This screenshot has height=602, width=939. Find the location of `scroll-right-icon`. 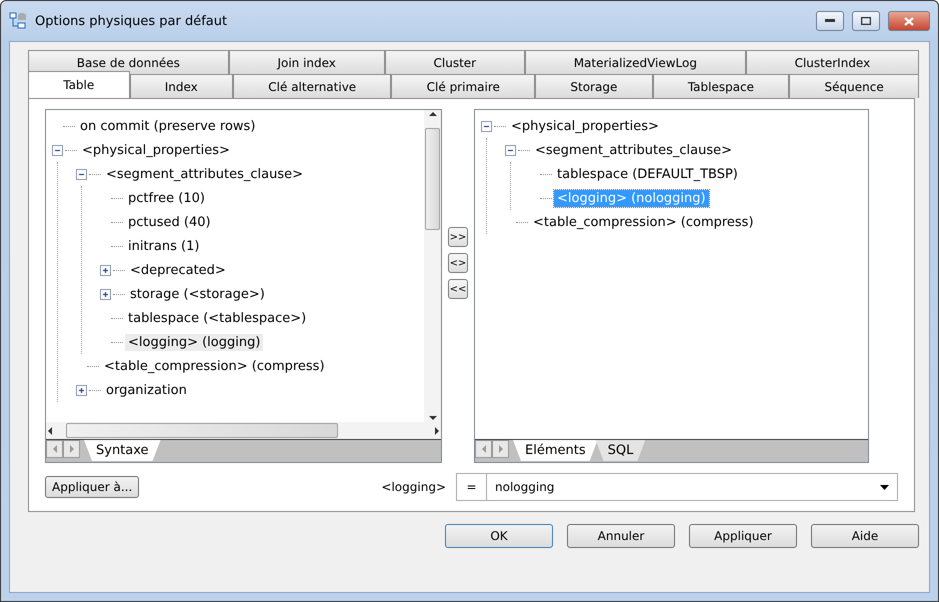

scroll-right-icon is located at coordinates (437, 430).